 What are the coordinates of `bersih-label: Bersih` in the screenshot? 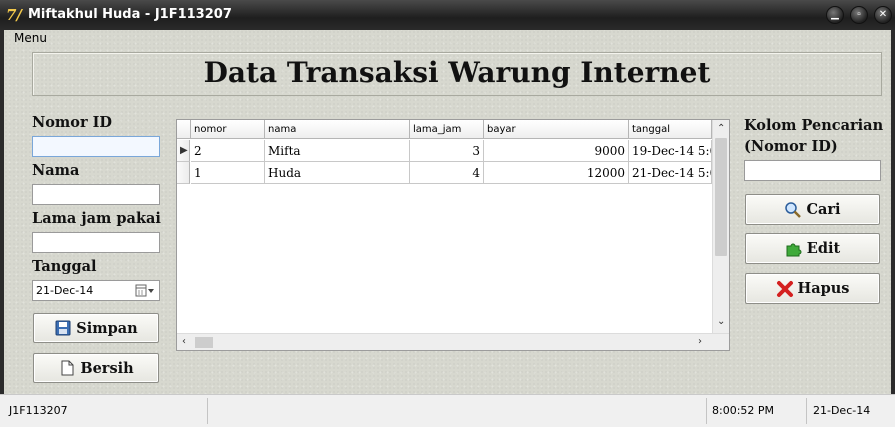 It's located at (107, 368).